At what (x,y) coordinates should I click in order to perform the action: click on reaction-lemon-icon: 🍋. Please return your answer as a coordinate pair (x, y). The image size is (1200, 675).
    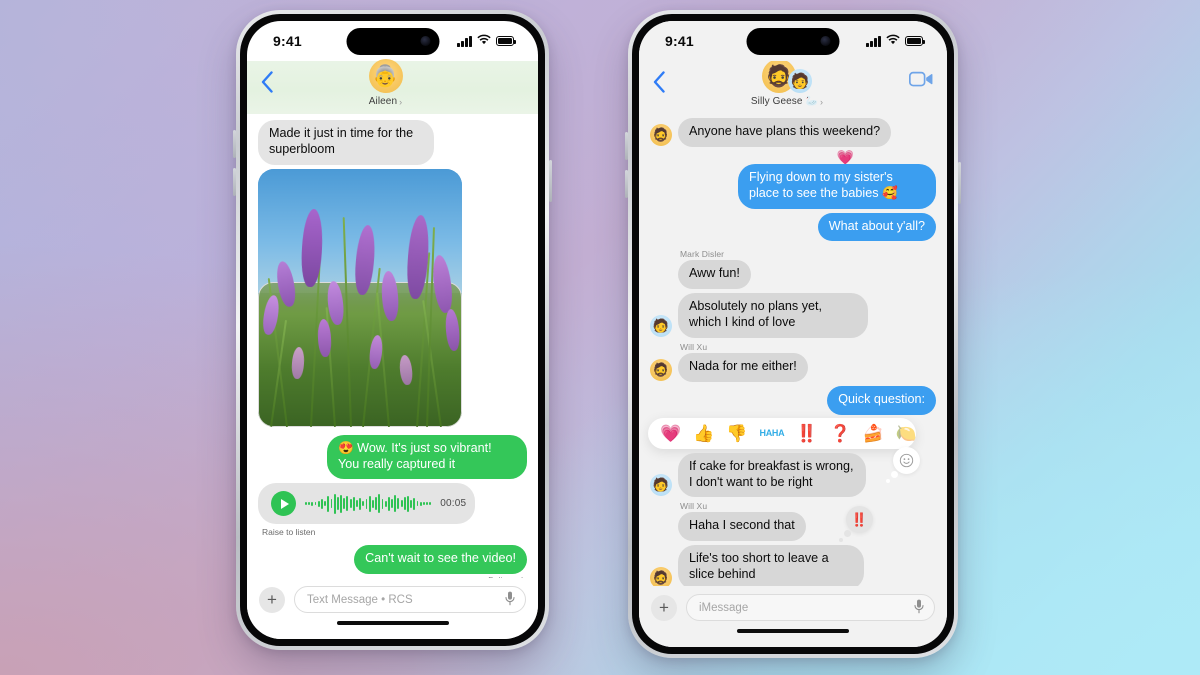
    Looking at the image, I should click on (906, 433).